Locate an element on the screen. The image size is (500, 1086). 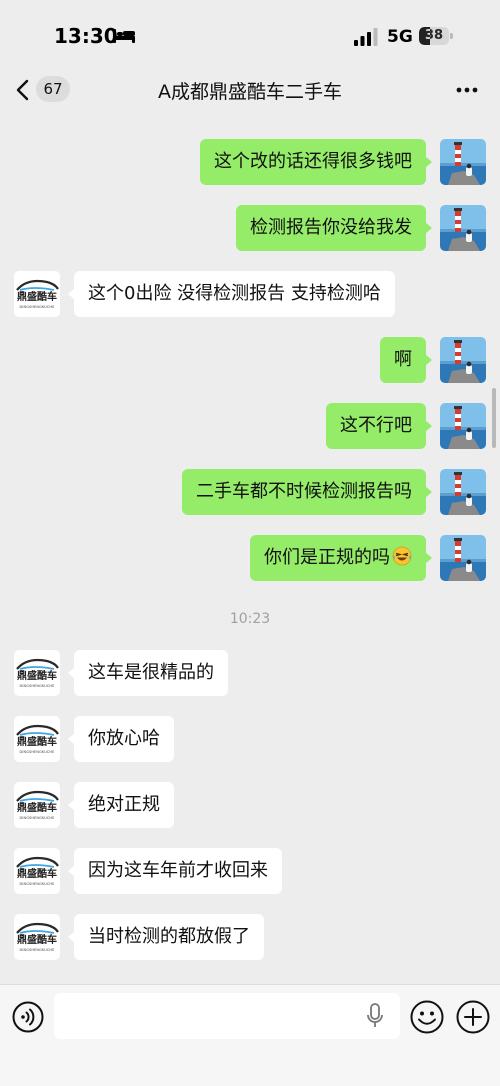
time-divider: 10:23 is located at coordinates (250, 619).